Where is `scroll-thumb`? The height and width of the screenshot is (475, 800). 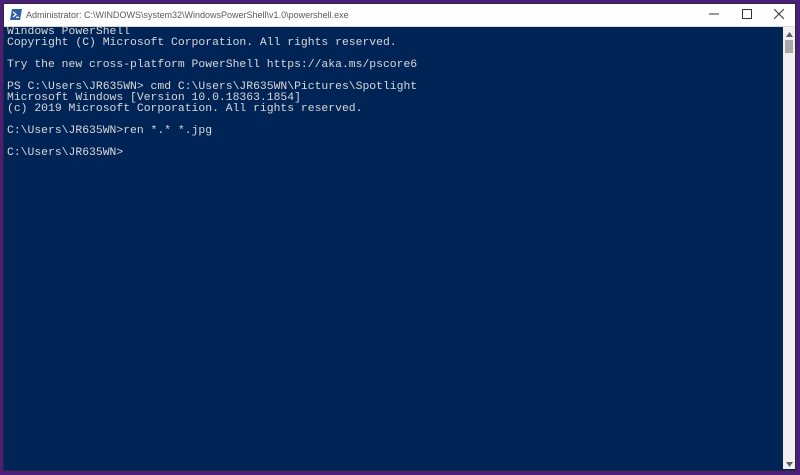 scroll-thumb is located at coordinates (789, 46).